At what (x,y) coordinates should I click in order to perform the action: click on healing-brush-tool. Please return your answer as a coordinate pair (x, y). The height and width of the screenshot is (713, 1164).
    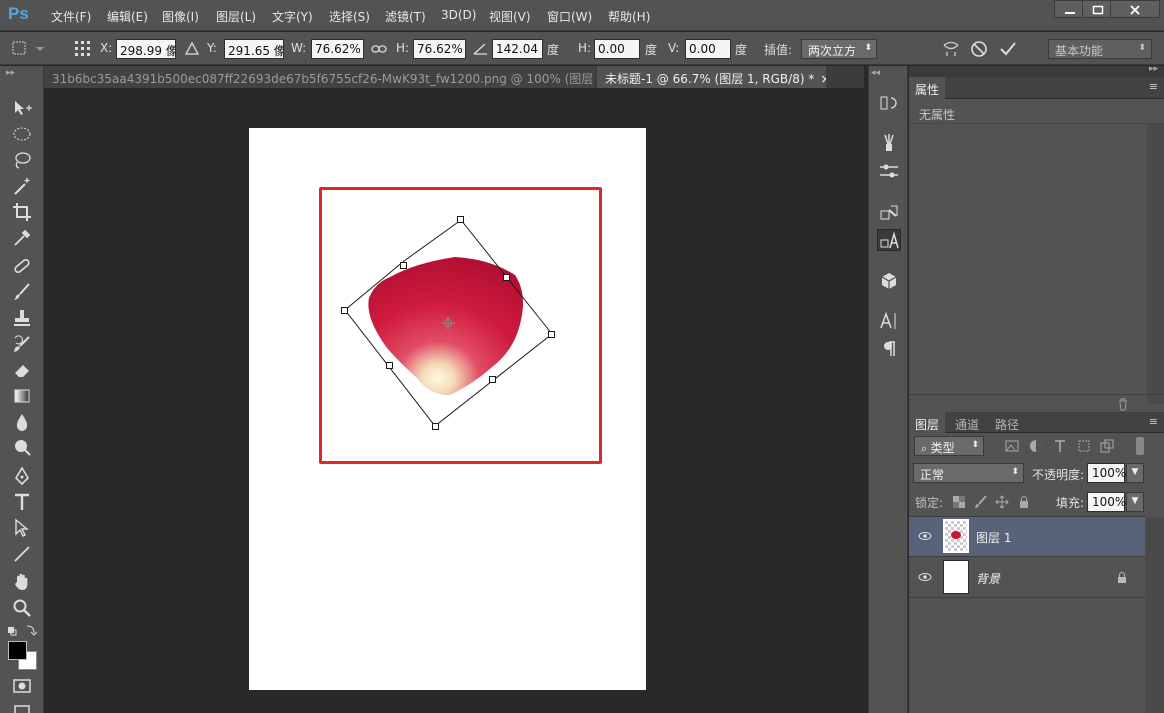
    Looking at the image, I should click on (23, 266).